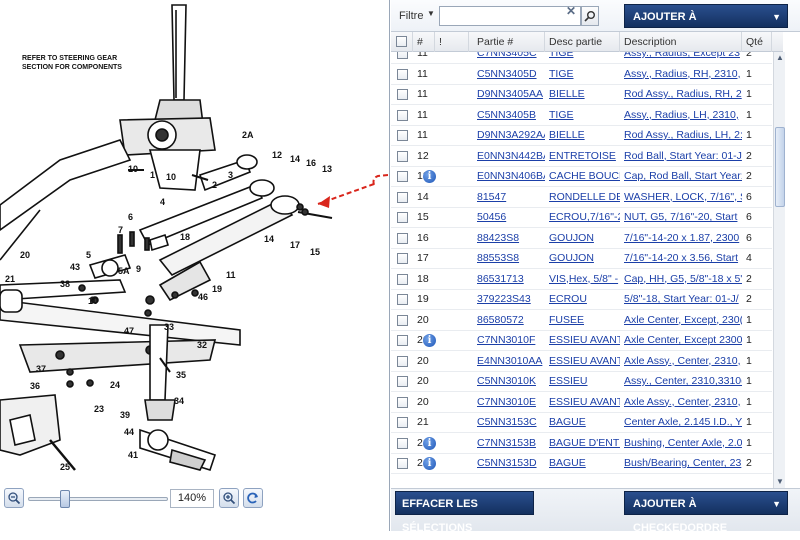 The height and width of the screenshot is (540, 800). I want to click on cell-description: Rod Assy., Radius, RH, 2, so click(683, 94).